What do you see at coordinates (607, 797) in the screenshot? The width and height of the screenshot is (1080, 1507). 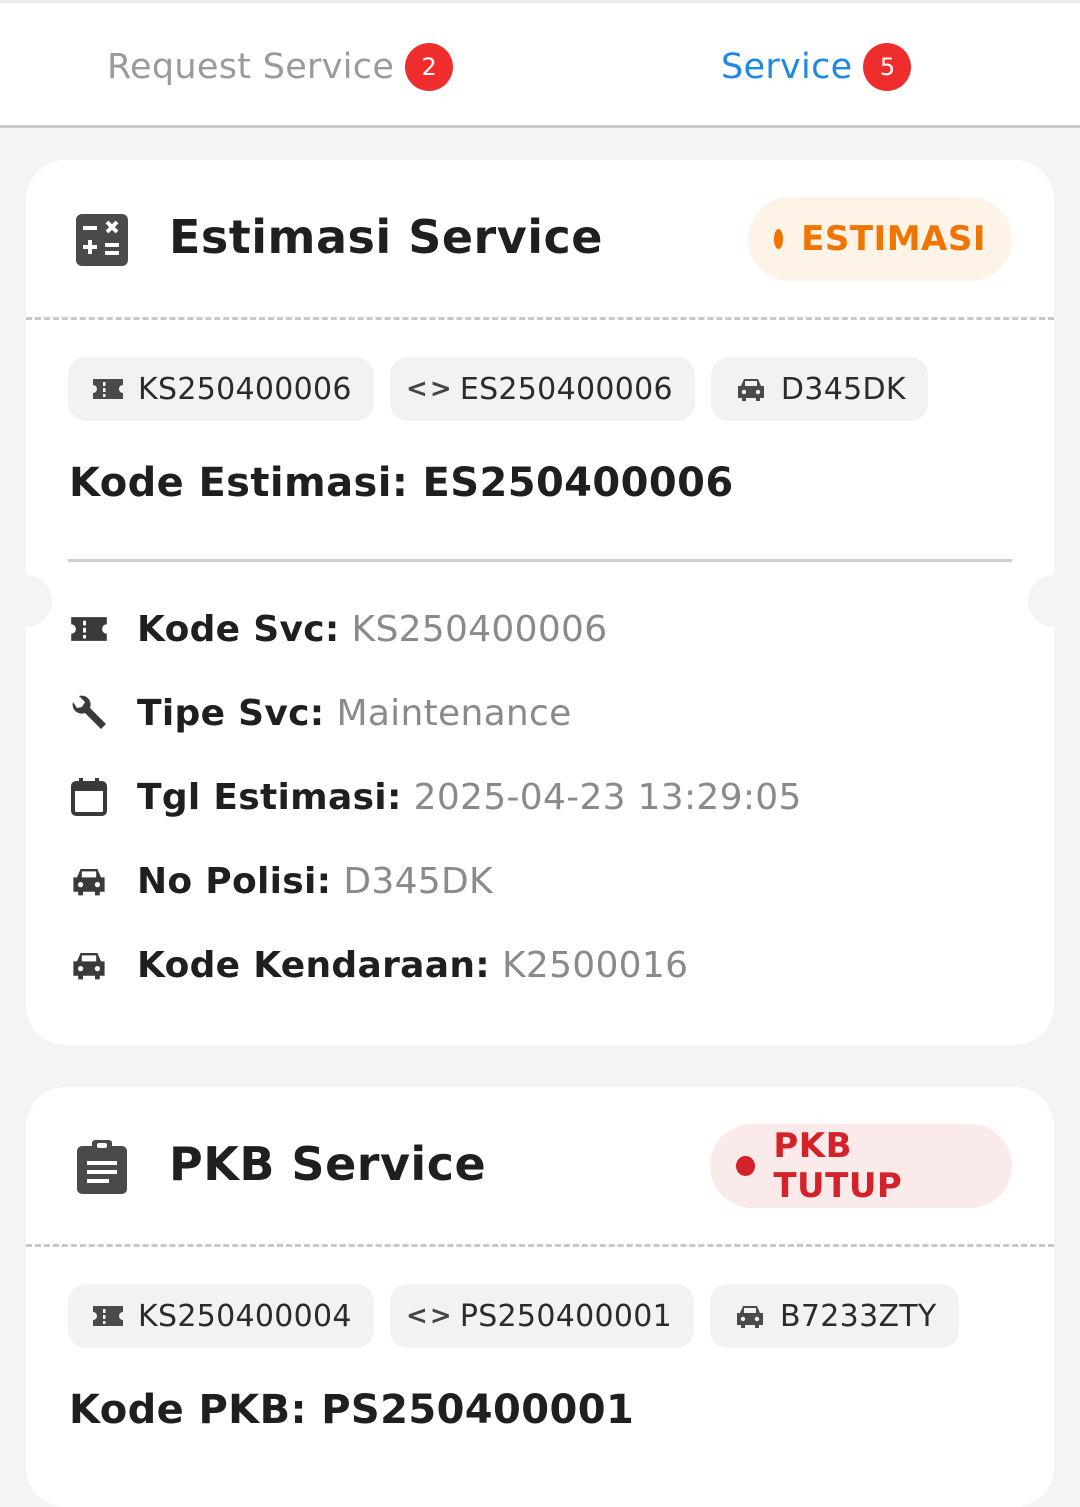 I see `info-value: 2025-04-23 13:29:05` at bounding box center [607, 797].